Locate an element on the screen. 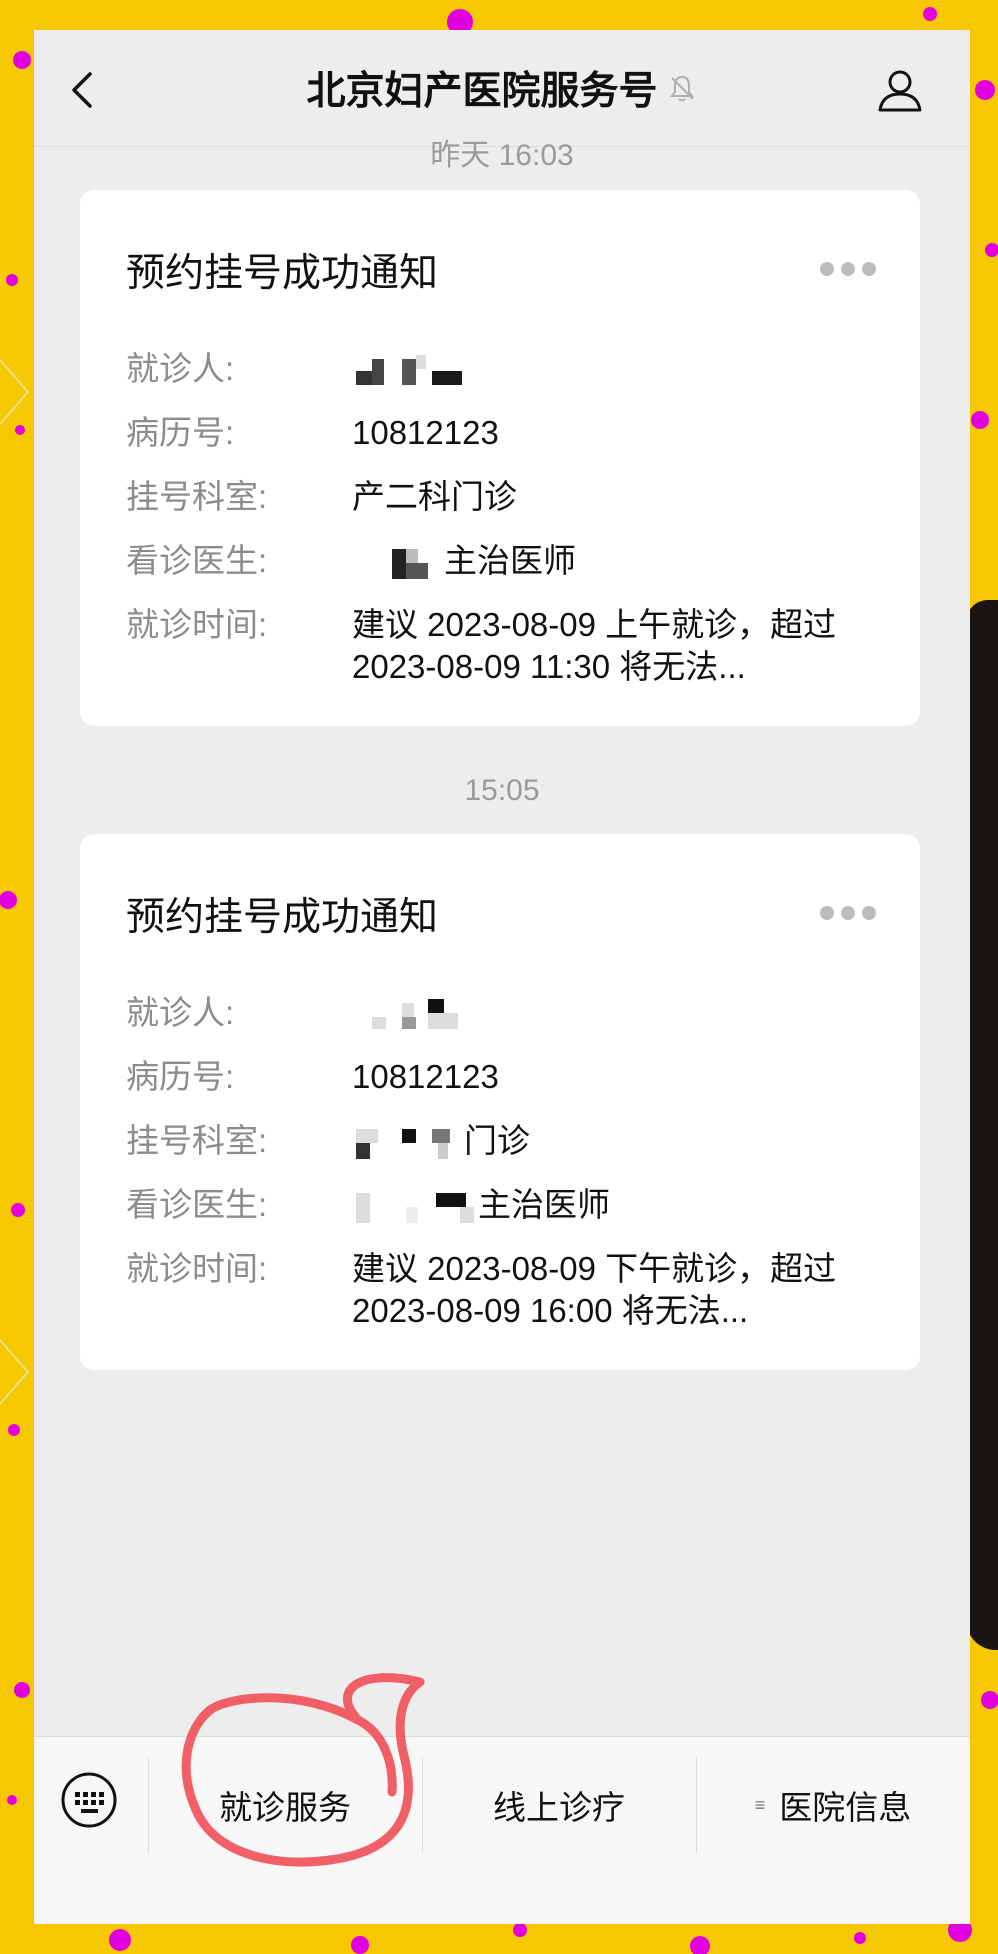 The image size is (998, 1954). message-timestamp: 15:05 is located at coordinates (502, 790).